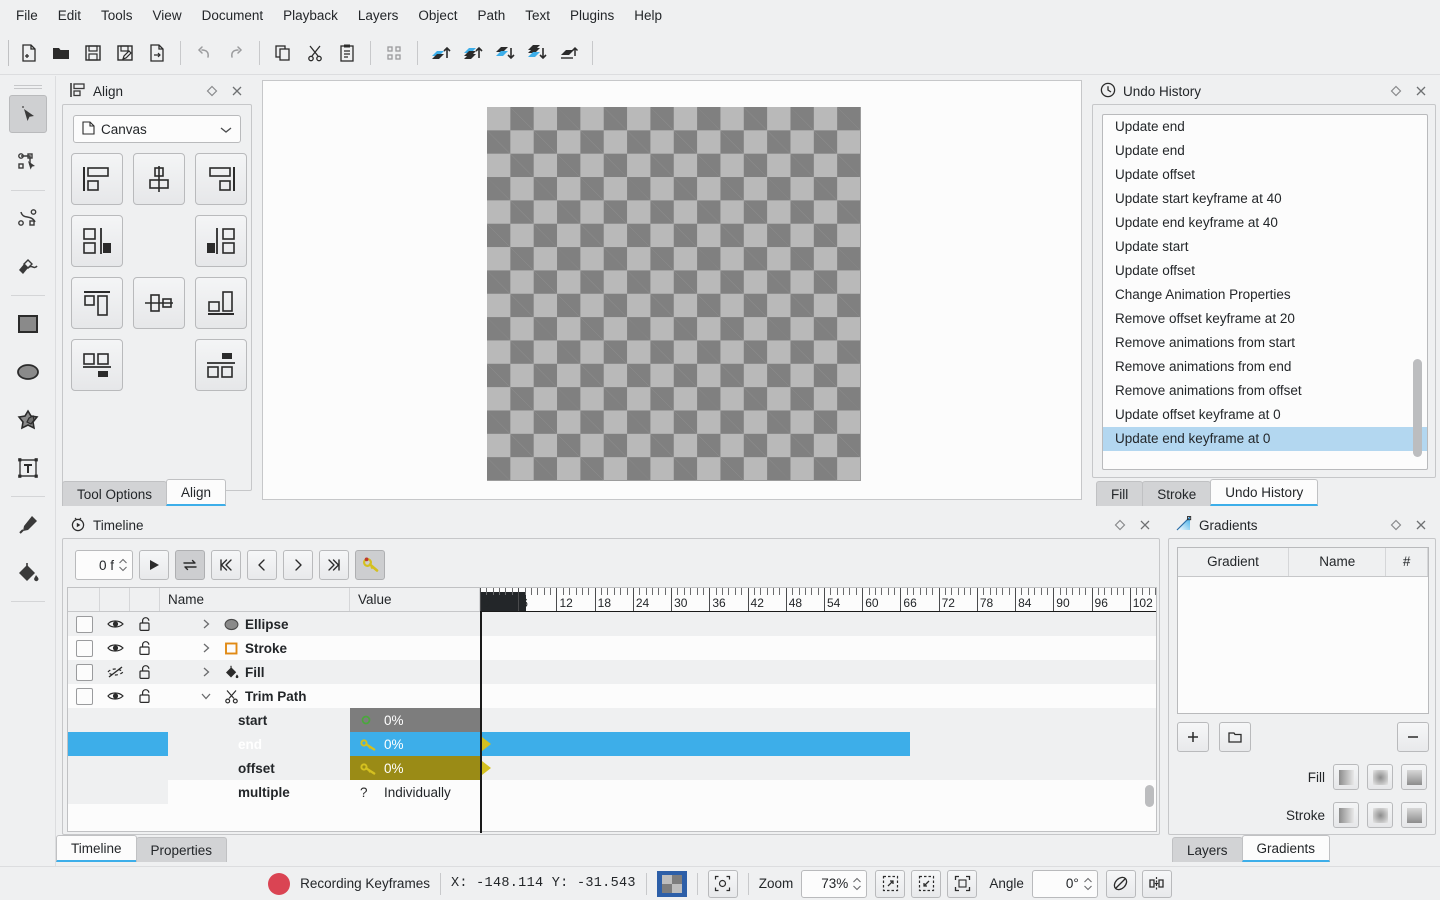  I want to click on loop-button, so click(190, 565).